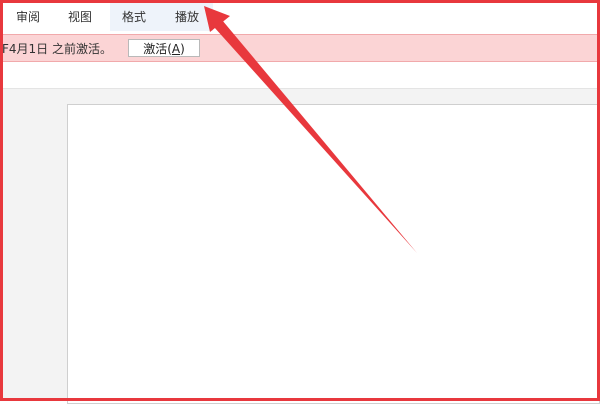  I want to click on activate-button: 激活(A), so click(164, 48).